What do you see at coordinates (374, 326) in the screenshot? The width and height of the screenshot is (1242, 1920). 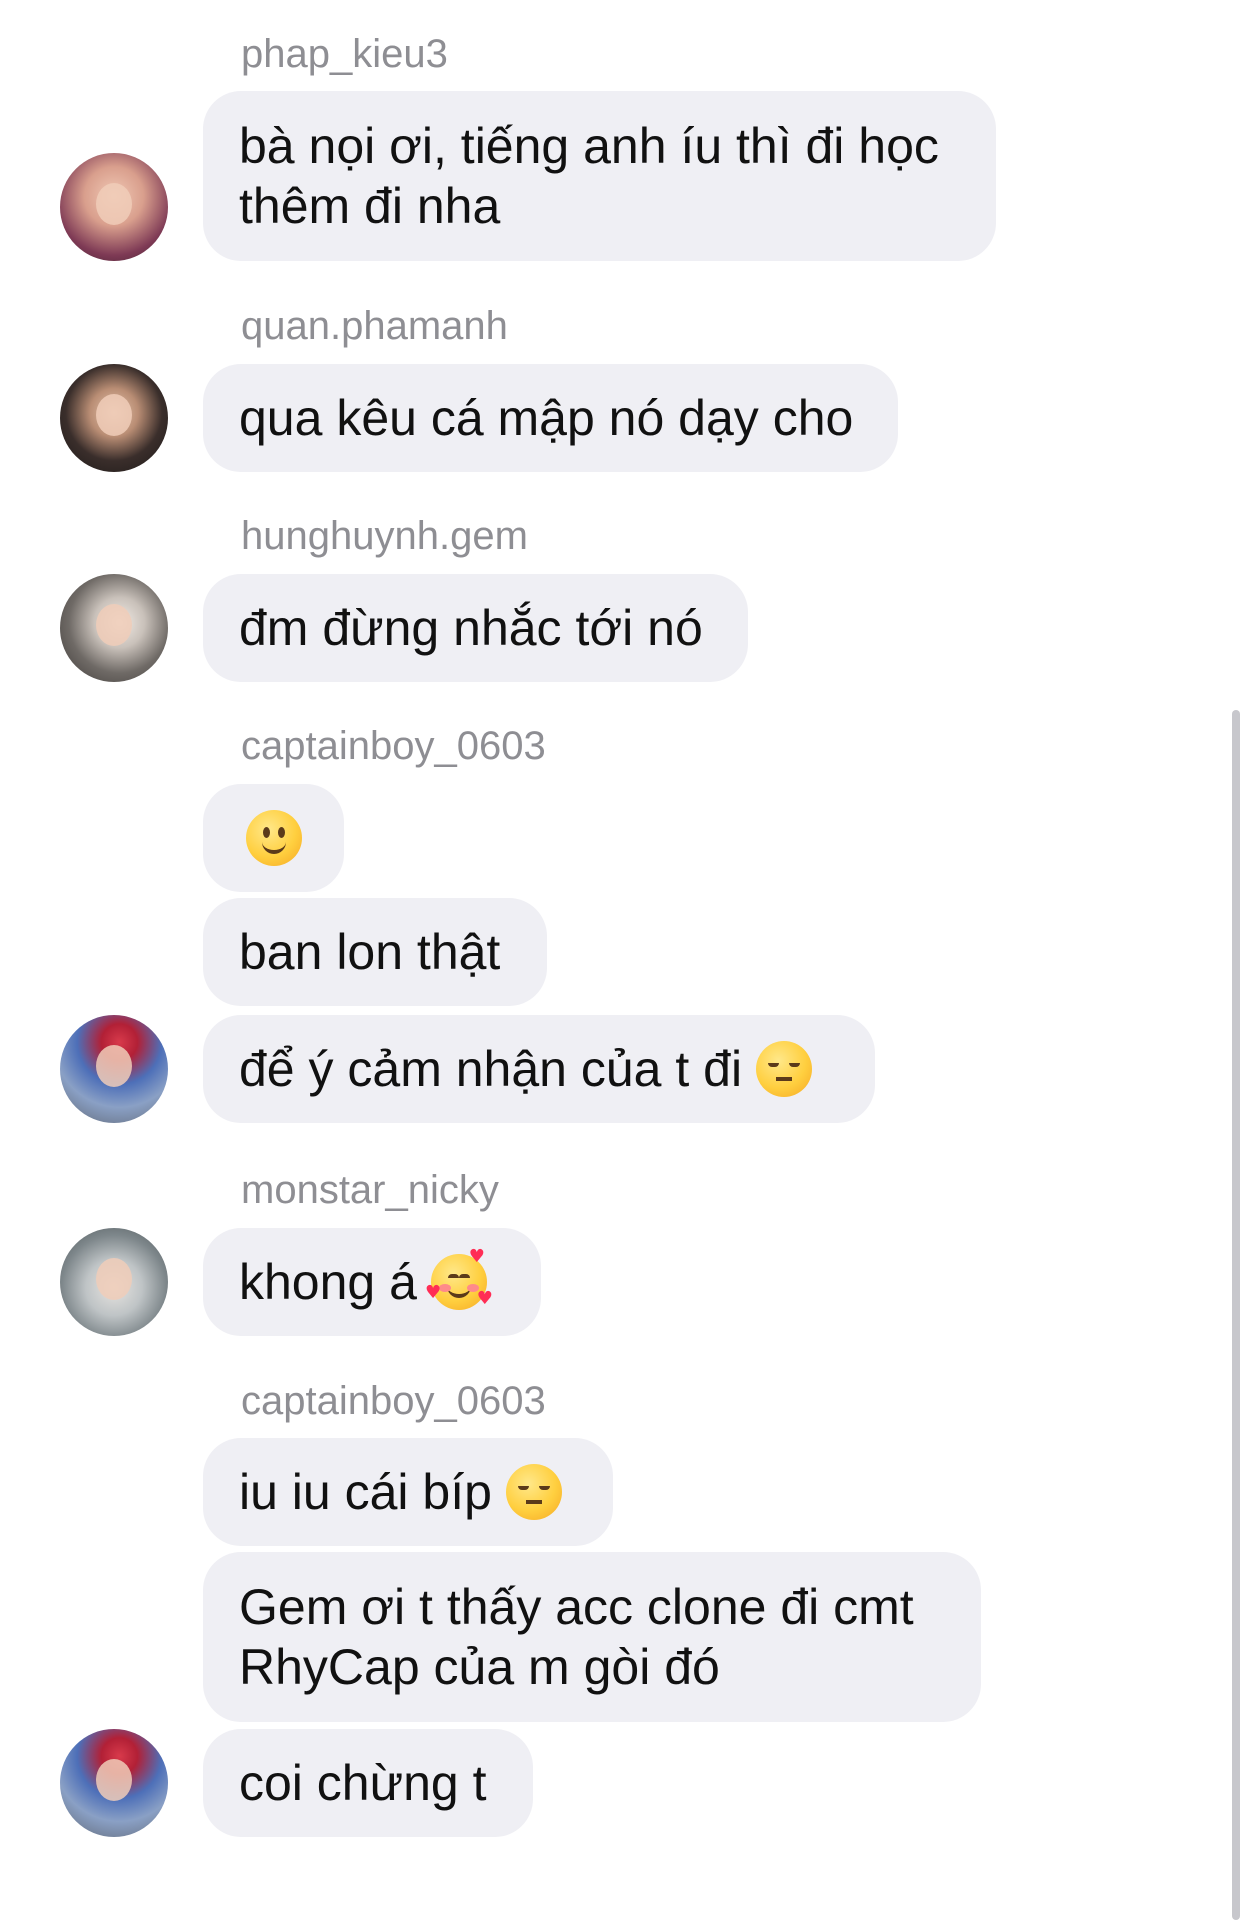 I see `sender-name: quan.phamanh` at bounding box center [374, 326].